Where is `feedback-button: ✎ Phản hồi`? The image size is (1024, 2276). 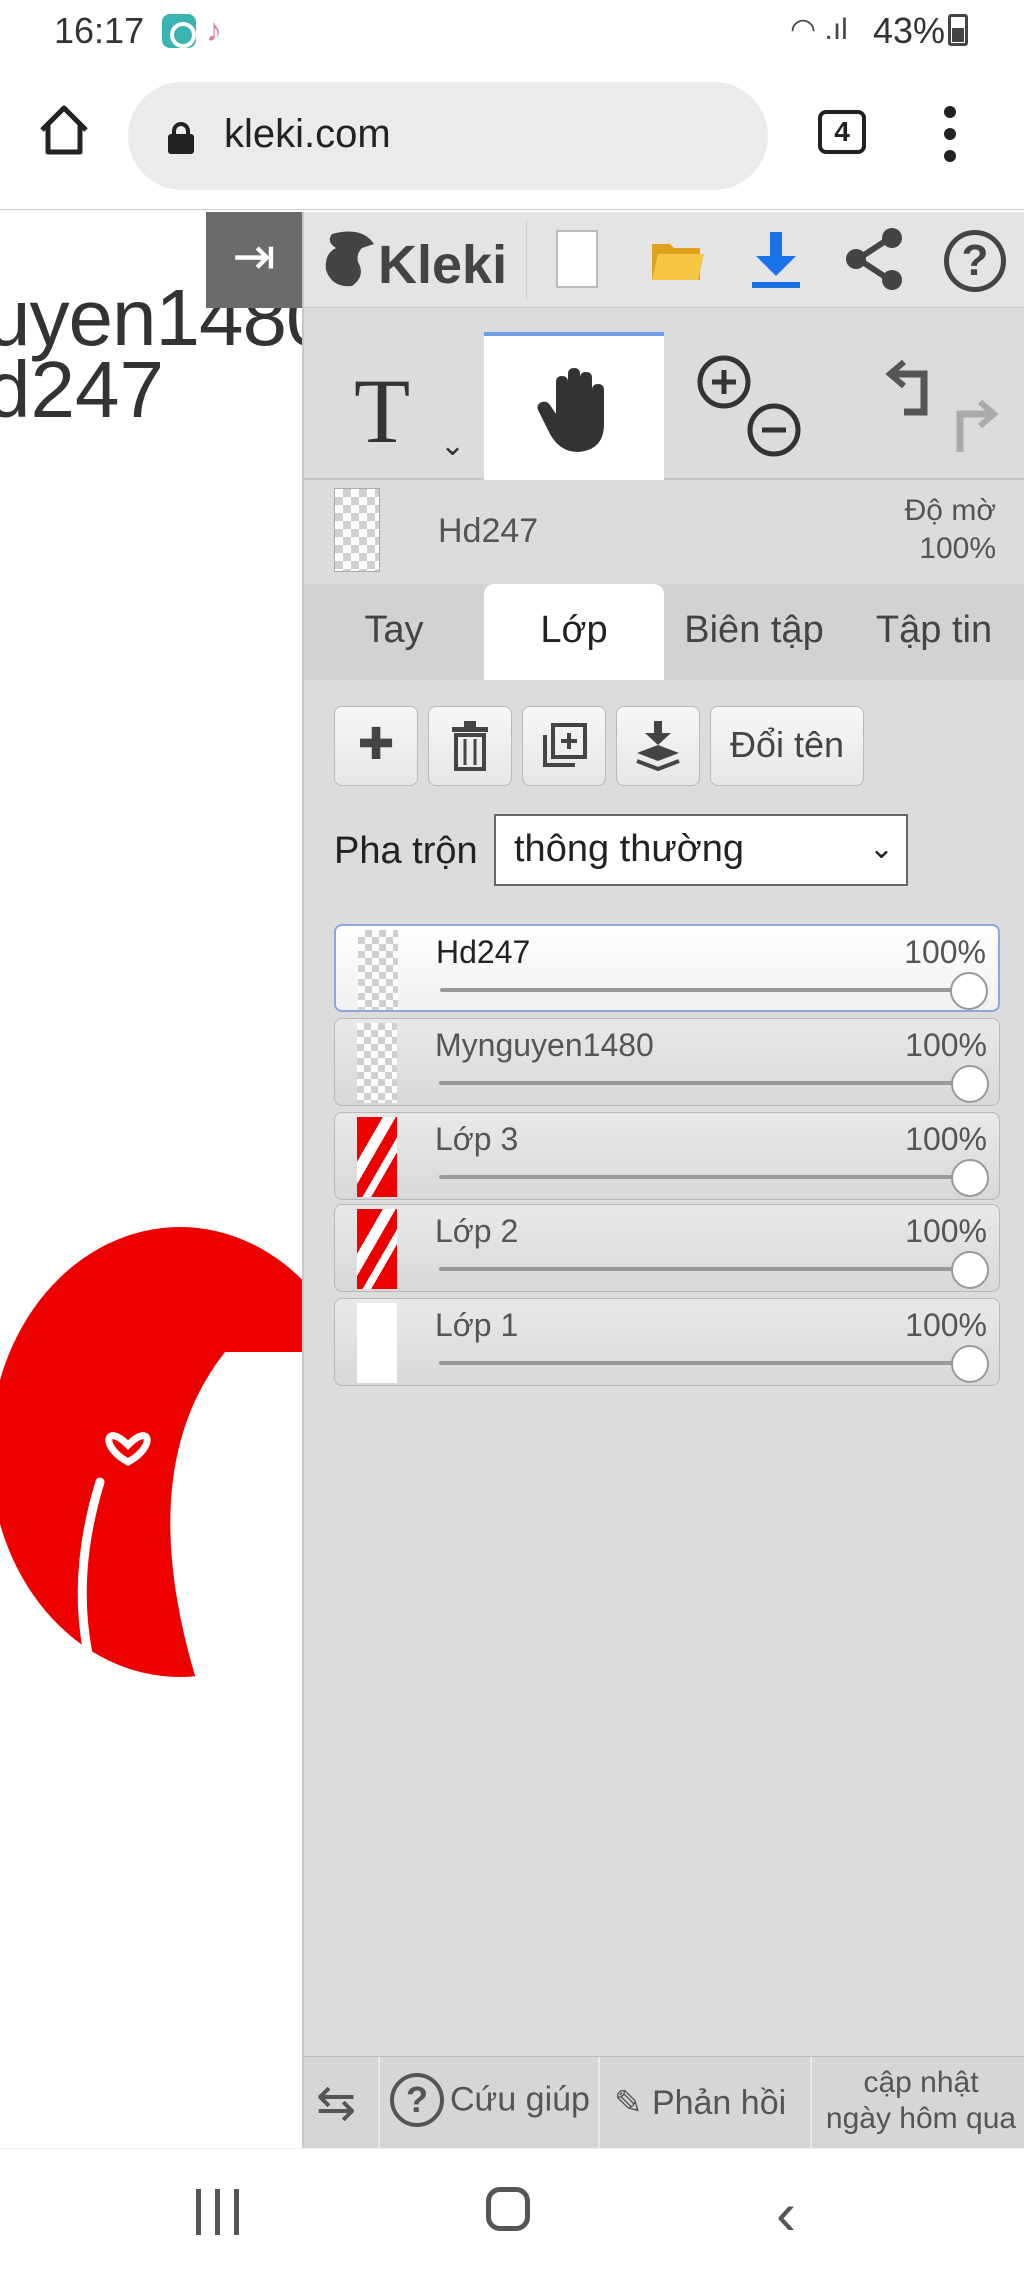
feedback-button: ✎ Phản hồi is located at coordinates (700, 2103).